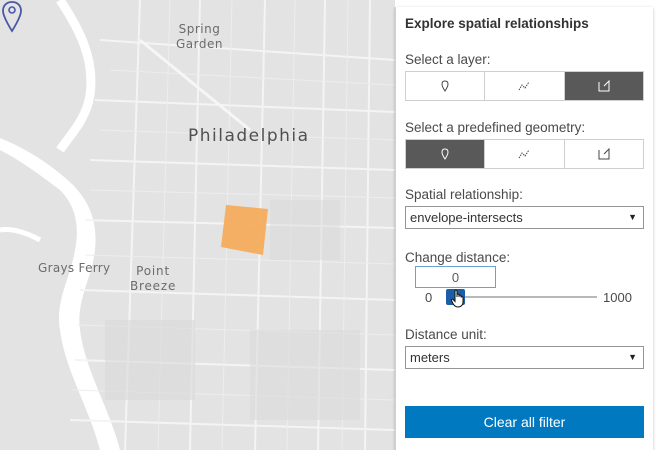 Image resolution: width=664 pixels, height=450 pixels. What do you see at coordinates (524, 357) in the screenshot?
I see `unit-select: meters ▼` at bounding box center [524, 357].